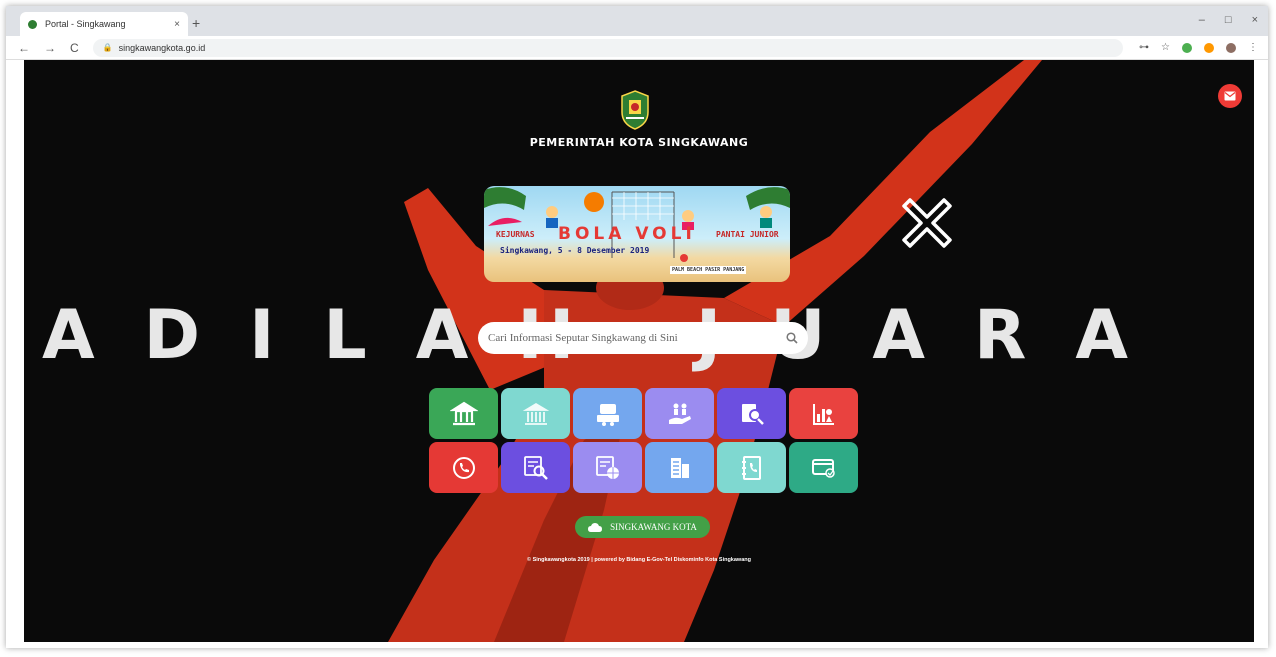  I want to click on service-desk-tile, so click(607, 413).